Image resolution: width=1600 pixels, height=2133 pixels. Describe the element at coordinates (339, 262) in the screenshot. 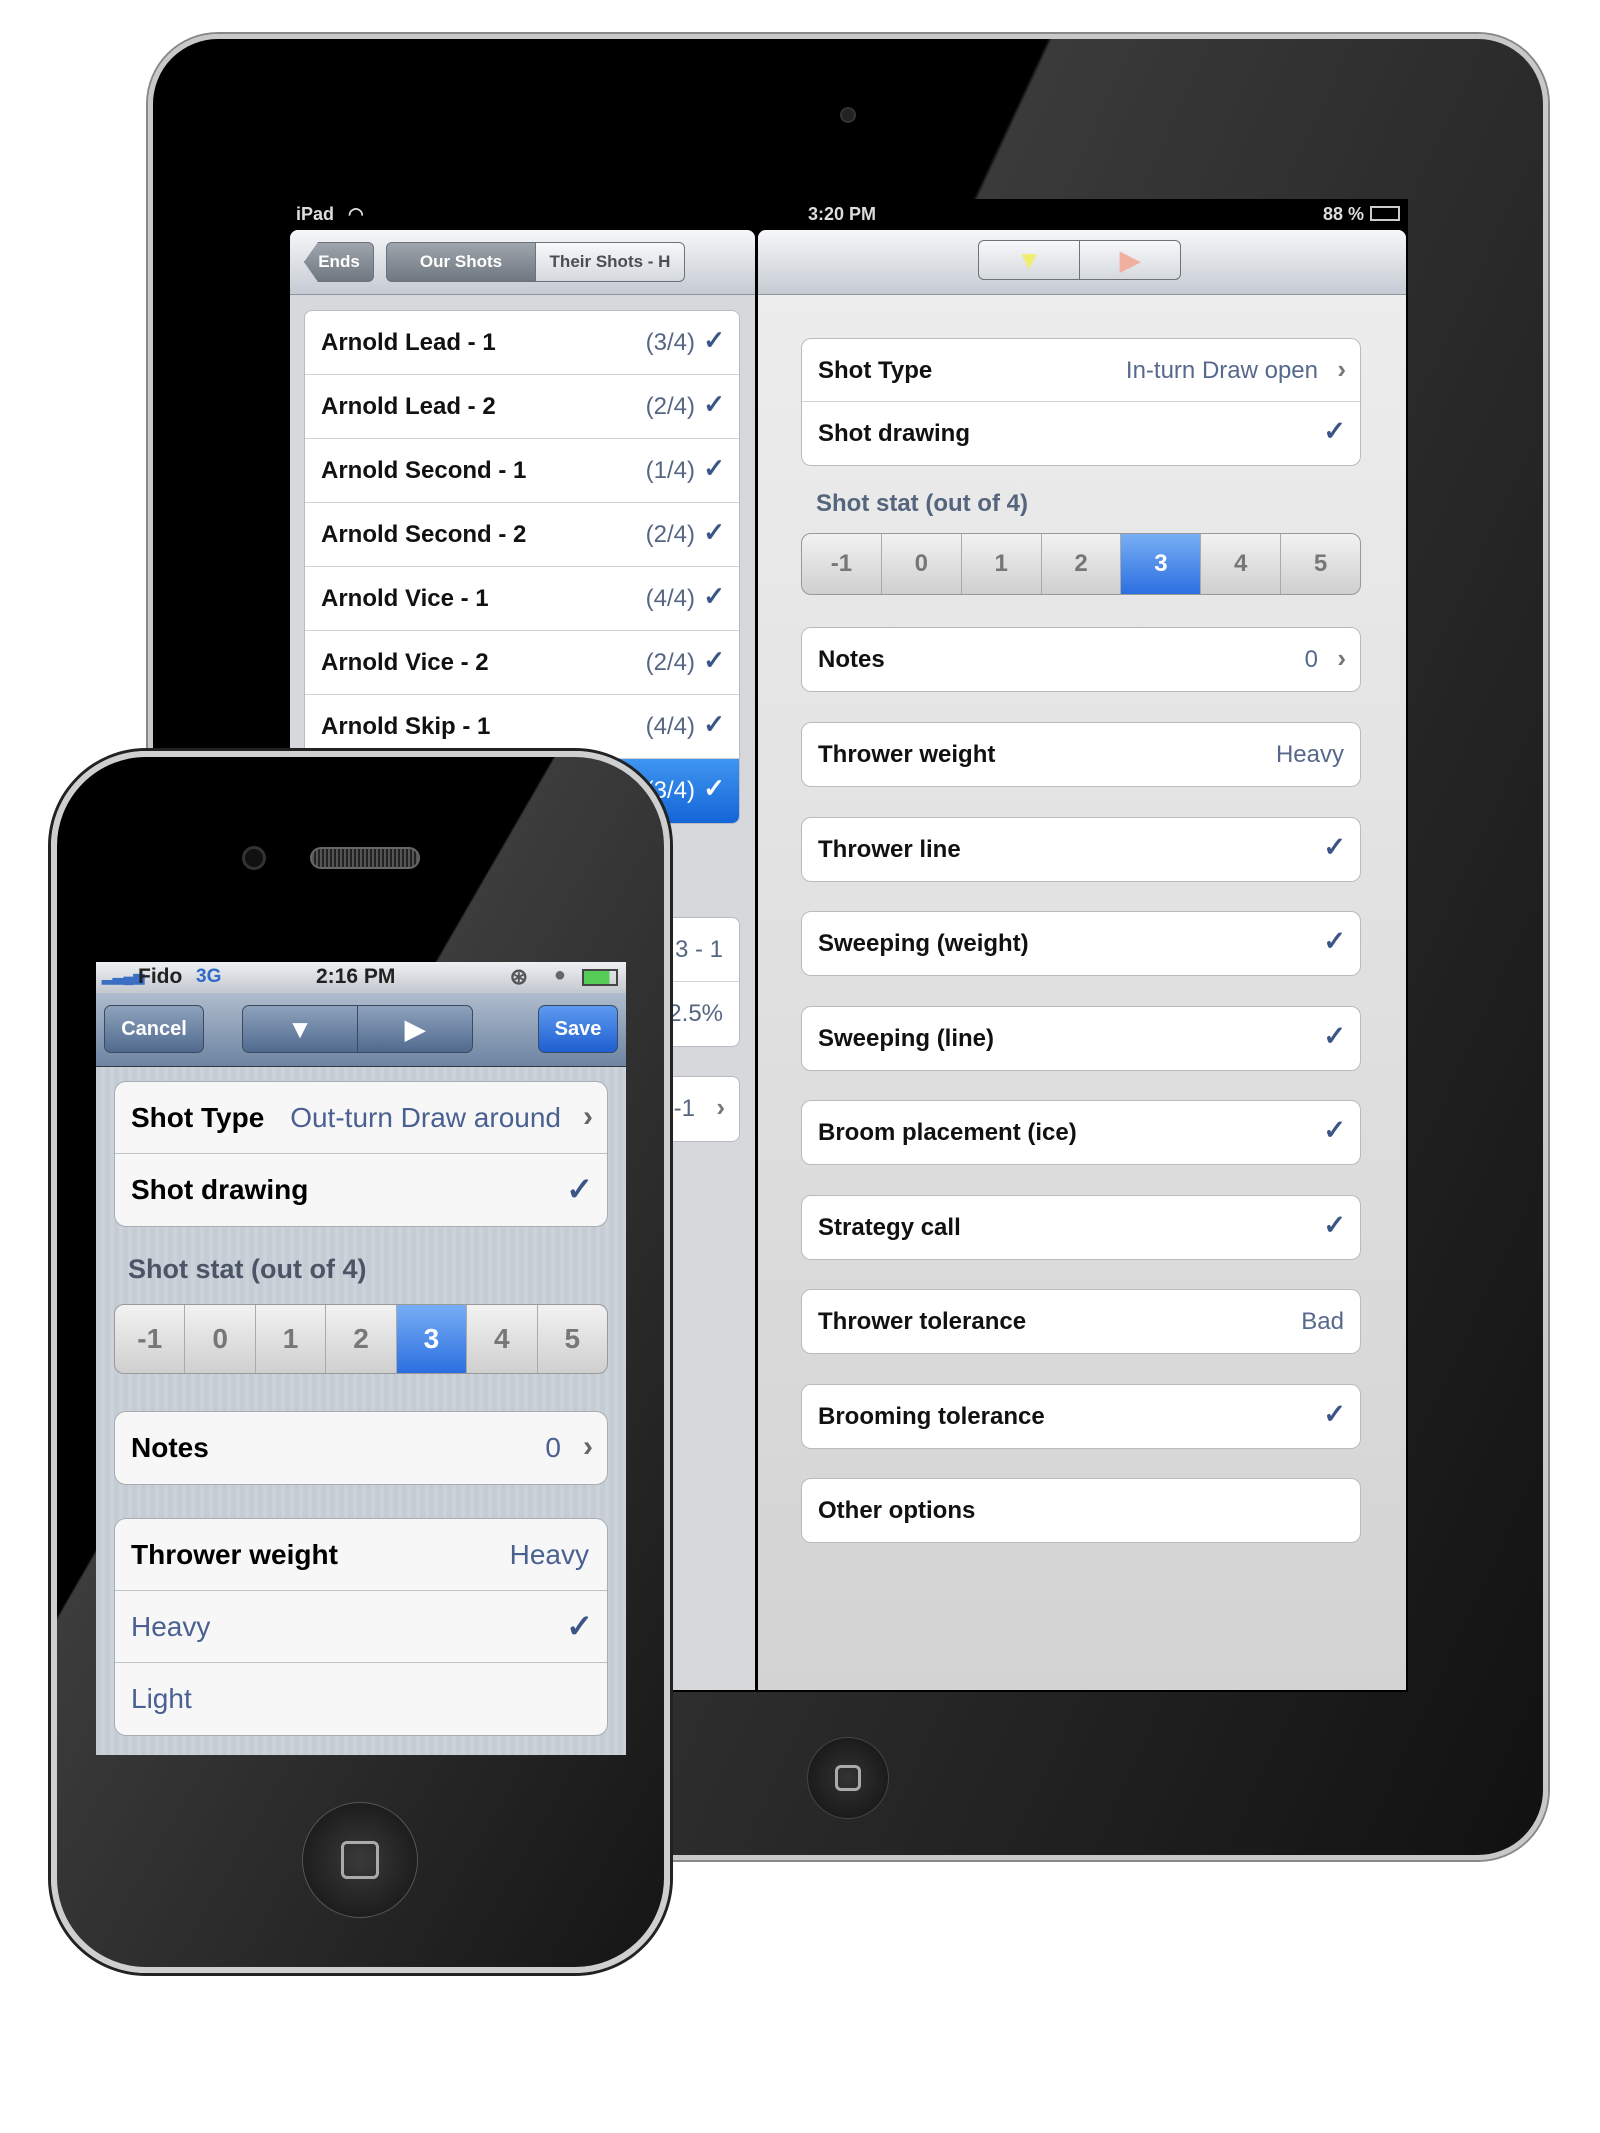

I see `ends-back-button: Ends` at that location.